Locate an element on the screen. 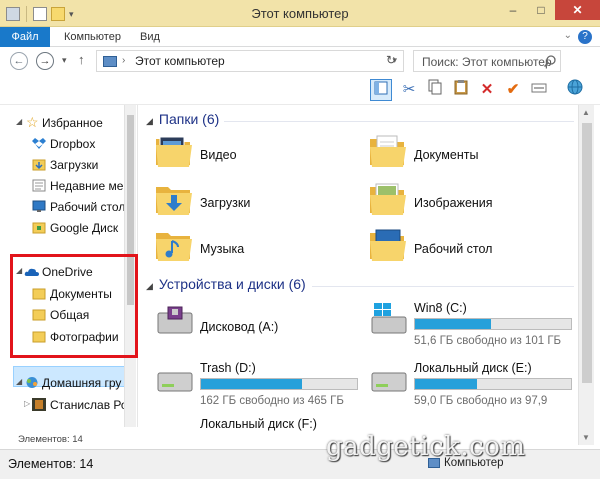 The height and width of the screenshot is (479, 600). user-avatar-icon is located at coordinates (39, 404).